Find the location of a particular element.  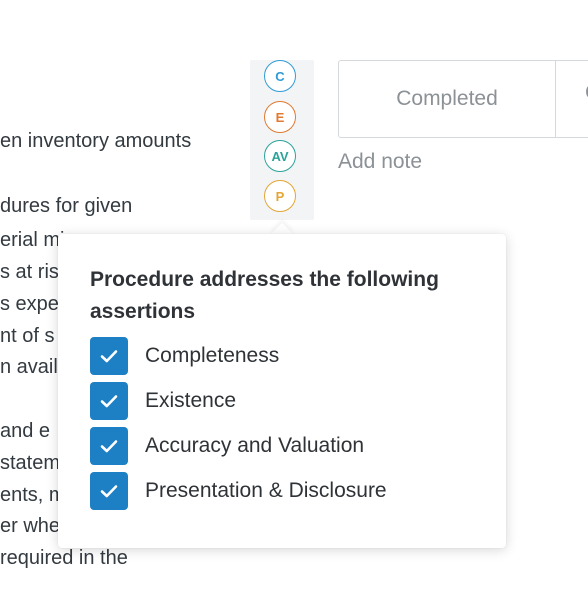

procedure-text-line: s at risl is located at coordinates (32, 272).